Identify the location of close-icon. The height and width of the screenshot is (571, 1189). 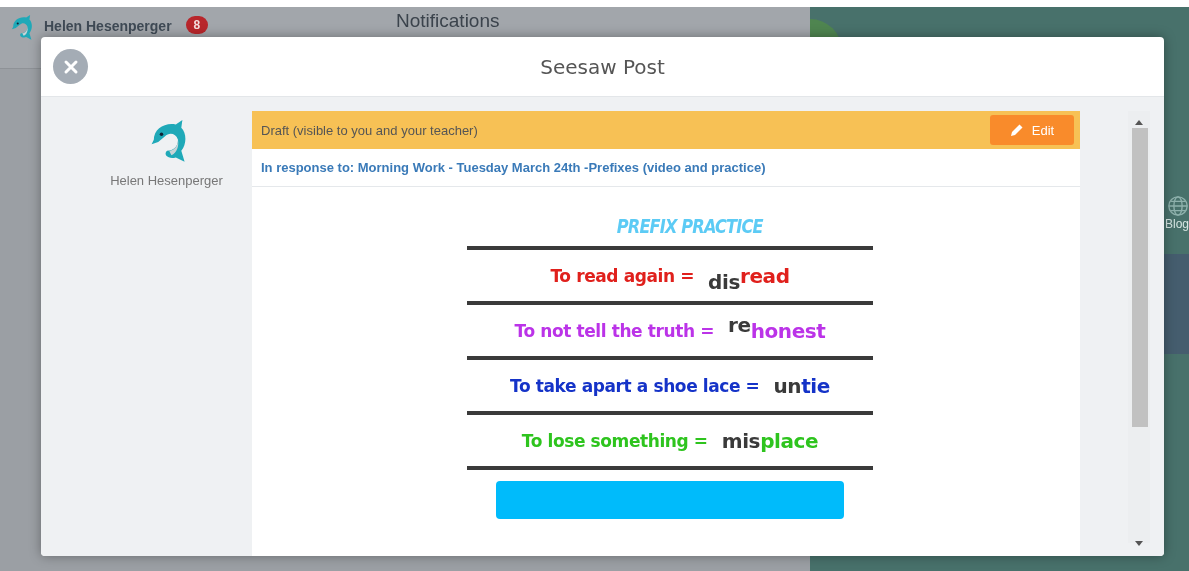
(70, 66).